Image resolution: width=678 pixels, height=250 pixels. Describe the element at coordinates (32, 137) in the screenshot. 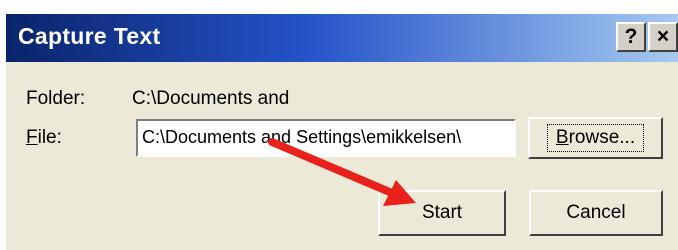

I see `file-label-accelerator: F` at that location.